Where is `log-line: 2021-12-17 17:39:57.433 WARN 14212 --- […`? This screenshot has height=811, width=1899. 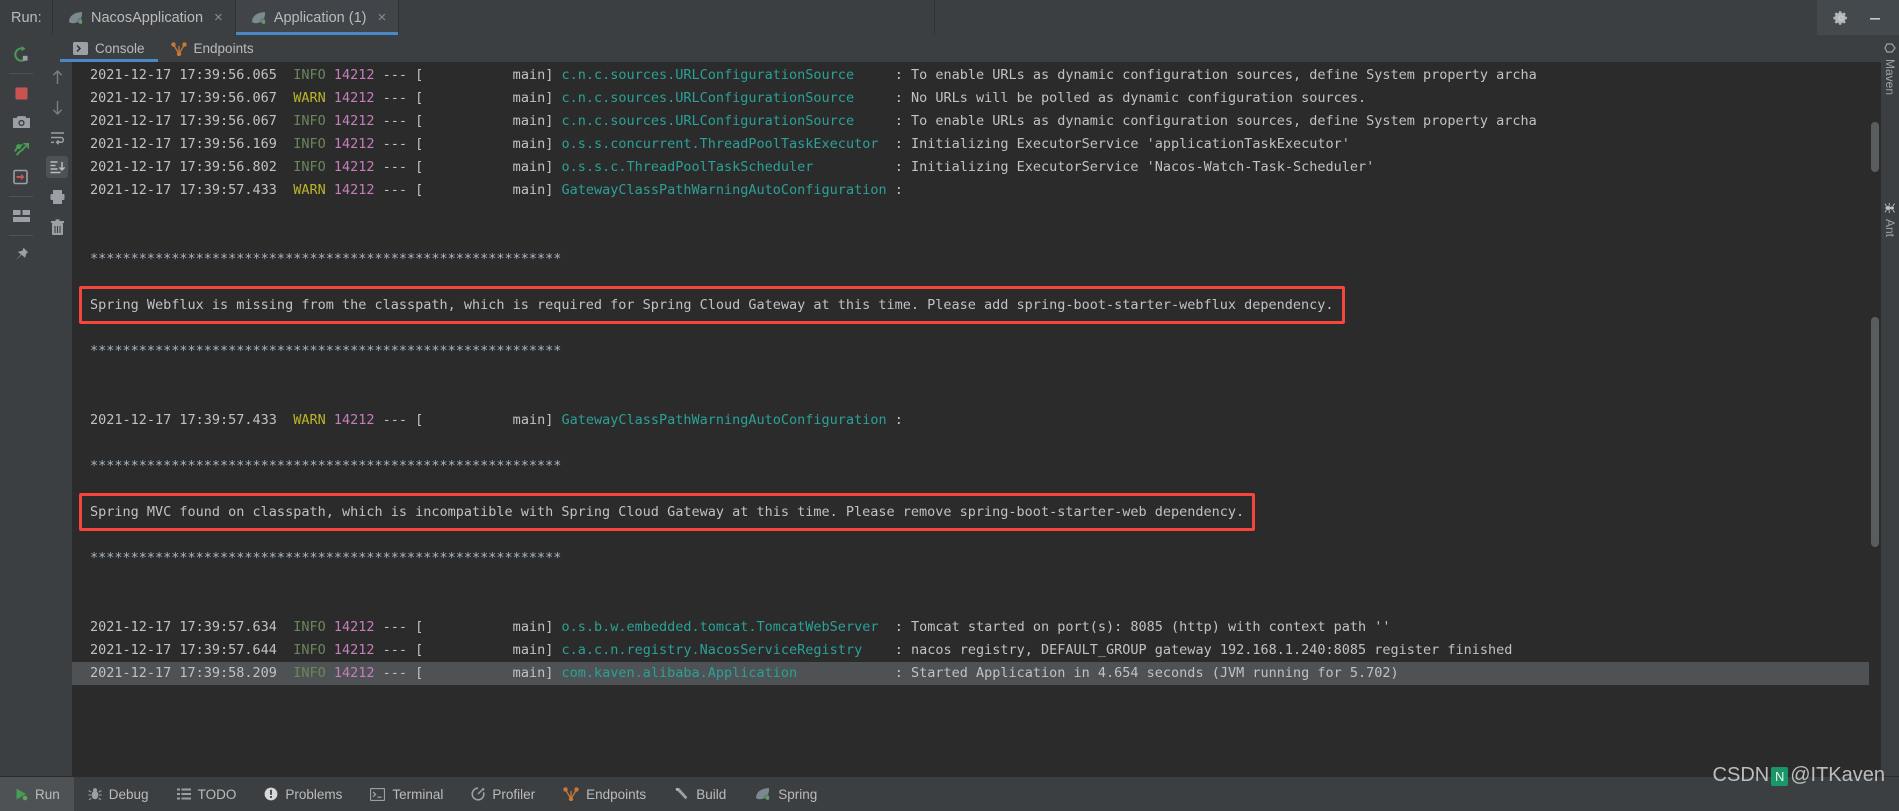 log-line: 2021-12-17 17:39:57.433 WARN 14212 --- [… is located at coordinates (500, 420).